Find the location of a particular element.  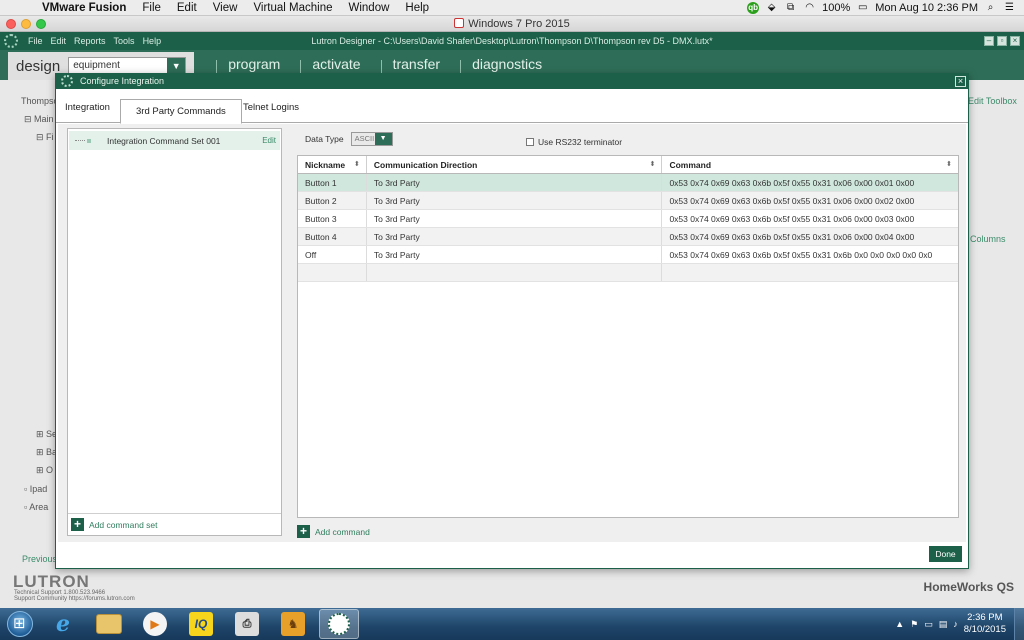

columns-link: Columns is located at coordinates (988, 239).